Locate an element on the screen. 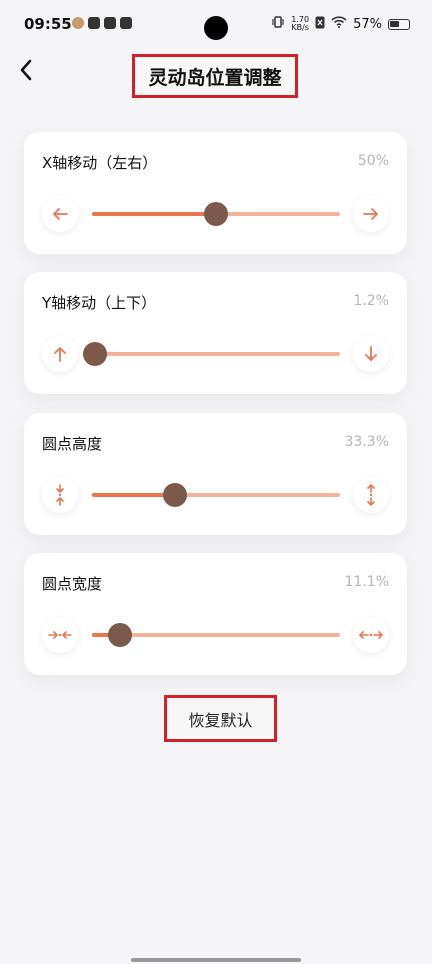 Image resolution: width=432 pixels, height=964 pixels. y-axis-value: 1.2% is located at coordinates (371, 301).